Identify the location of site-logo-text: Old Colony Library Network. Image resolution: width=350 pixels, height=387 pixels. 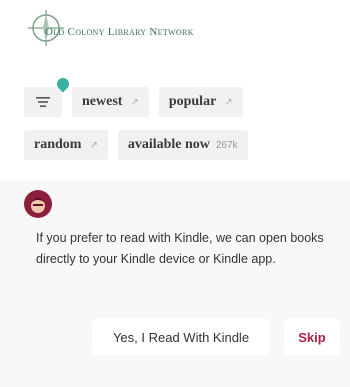
(170, 32).